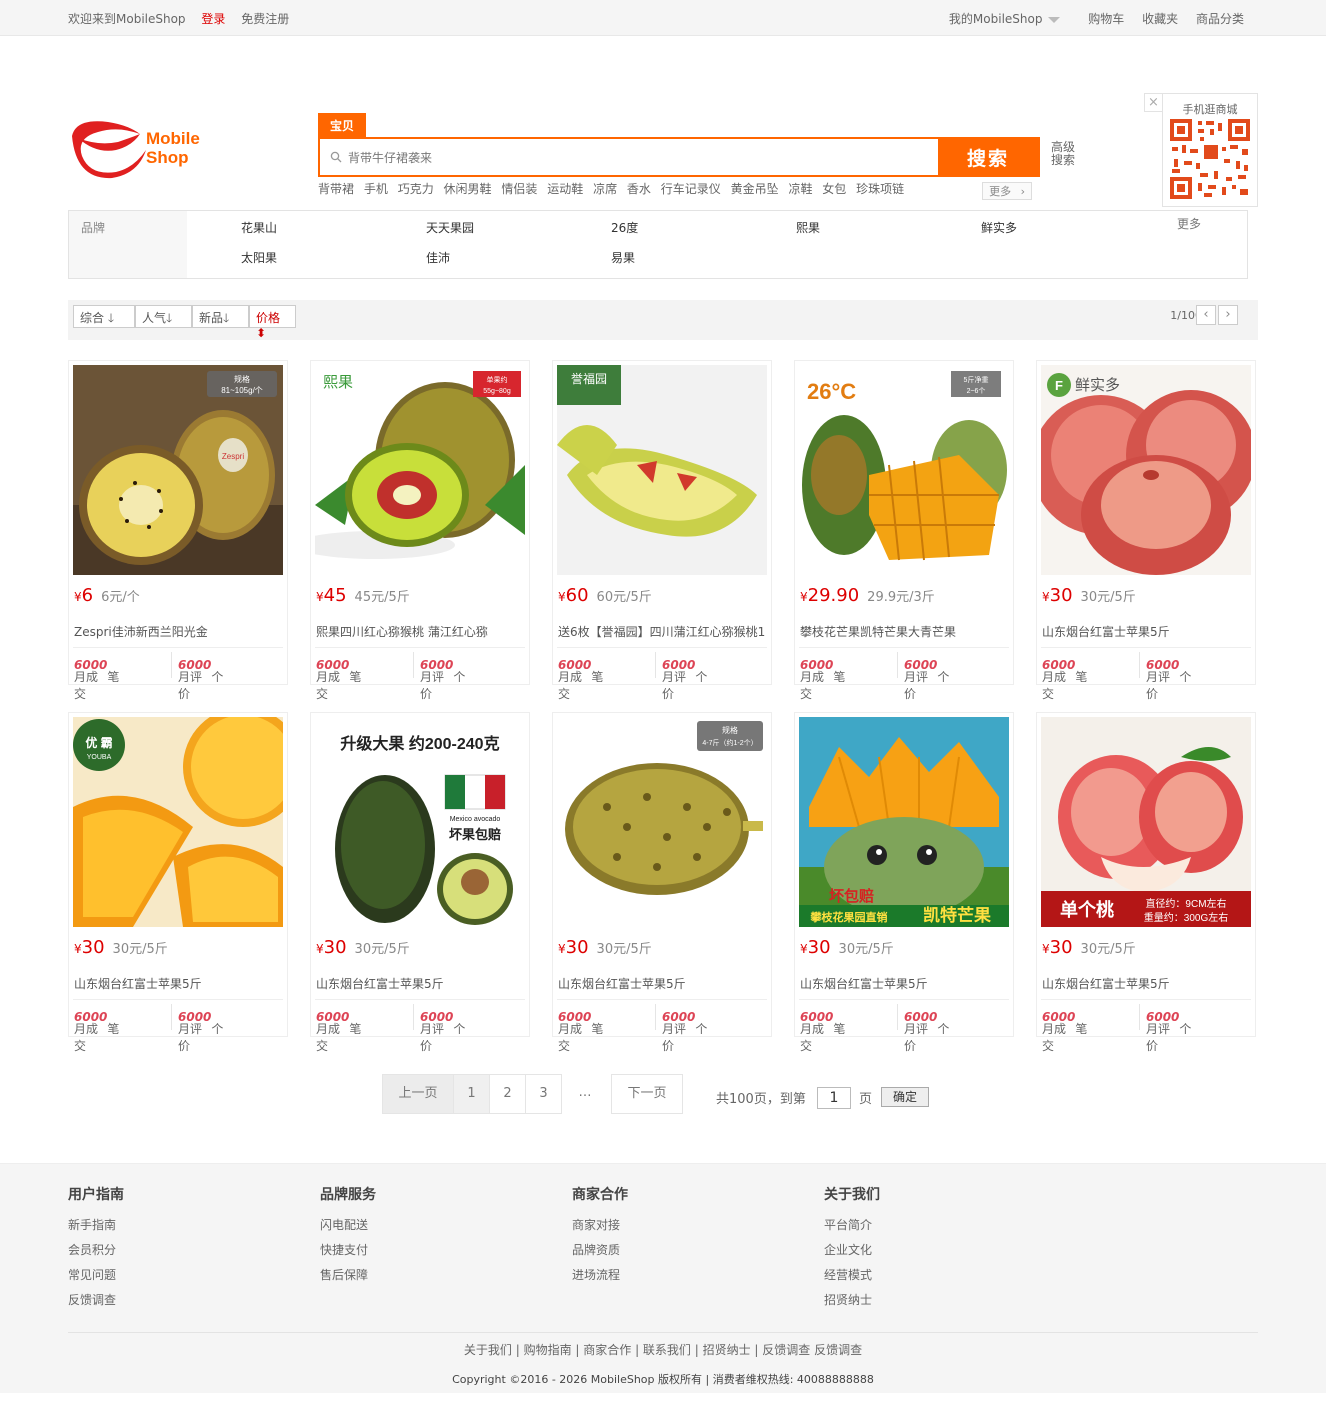 This screenshot has height=1403, width=1326. I want to click on brand-option: 佳沛, so click(438, 257).